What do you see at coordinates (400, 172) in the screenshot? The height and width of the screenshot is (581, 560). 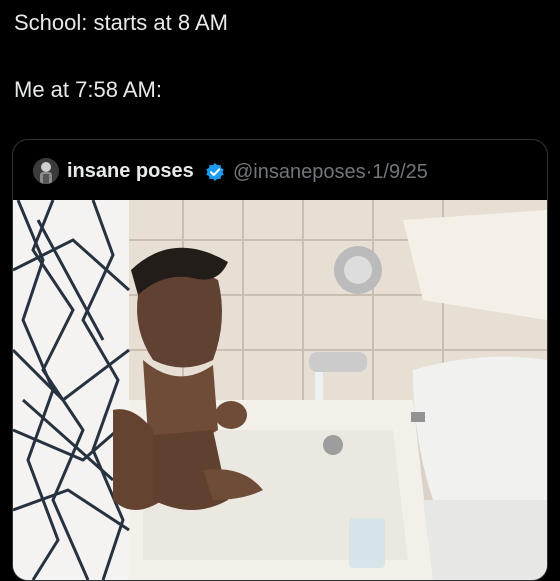 I see `quoted-date: 1/9/25` at bounding box center [400, 172].